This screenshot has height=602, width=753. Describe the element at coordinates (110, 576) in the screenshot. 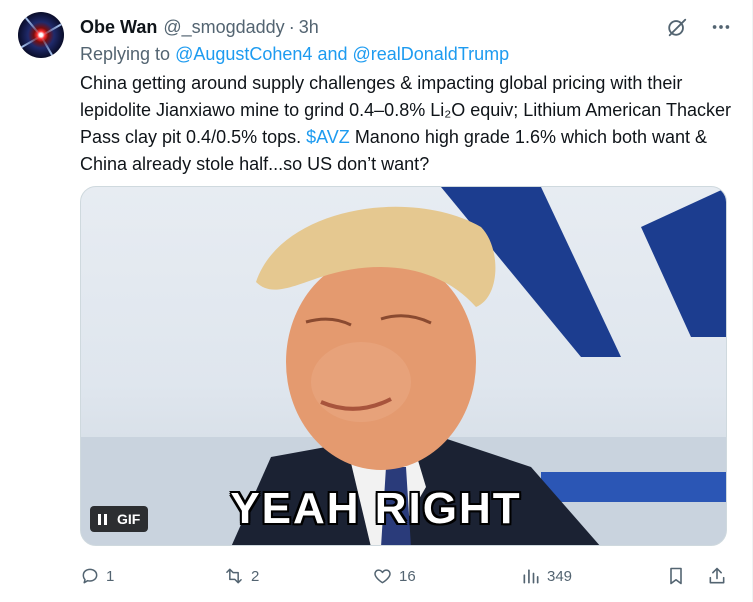

I see `reply-count: 1` at that location.